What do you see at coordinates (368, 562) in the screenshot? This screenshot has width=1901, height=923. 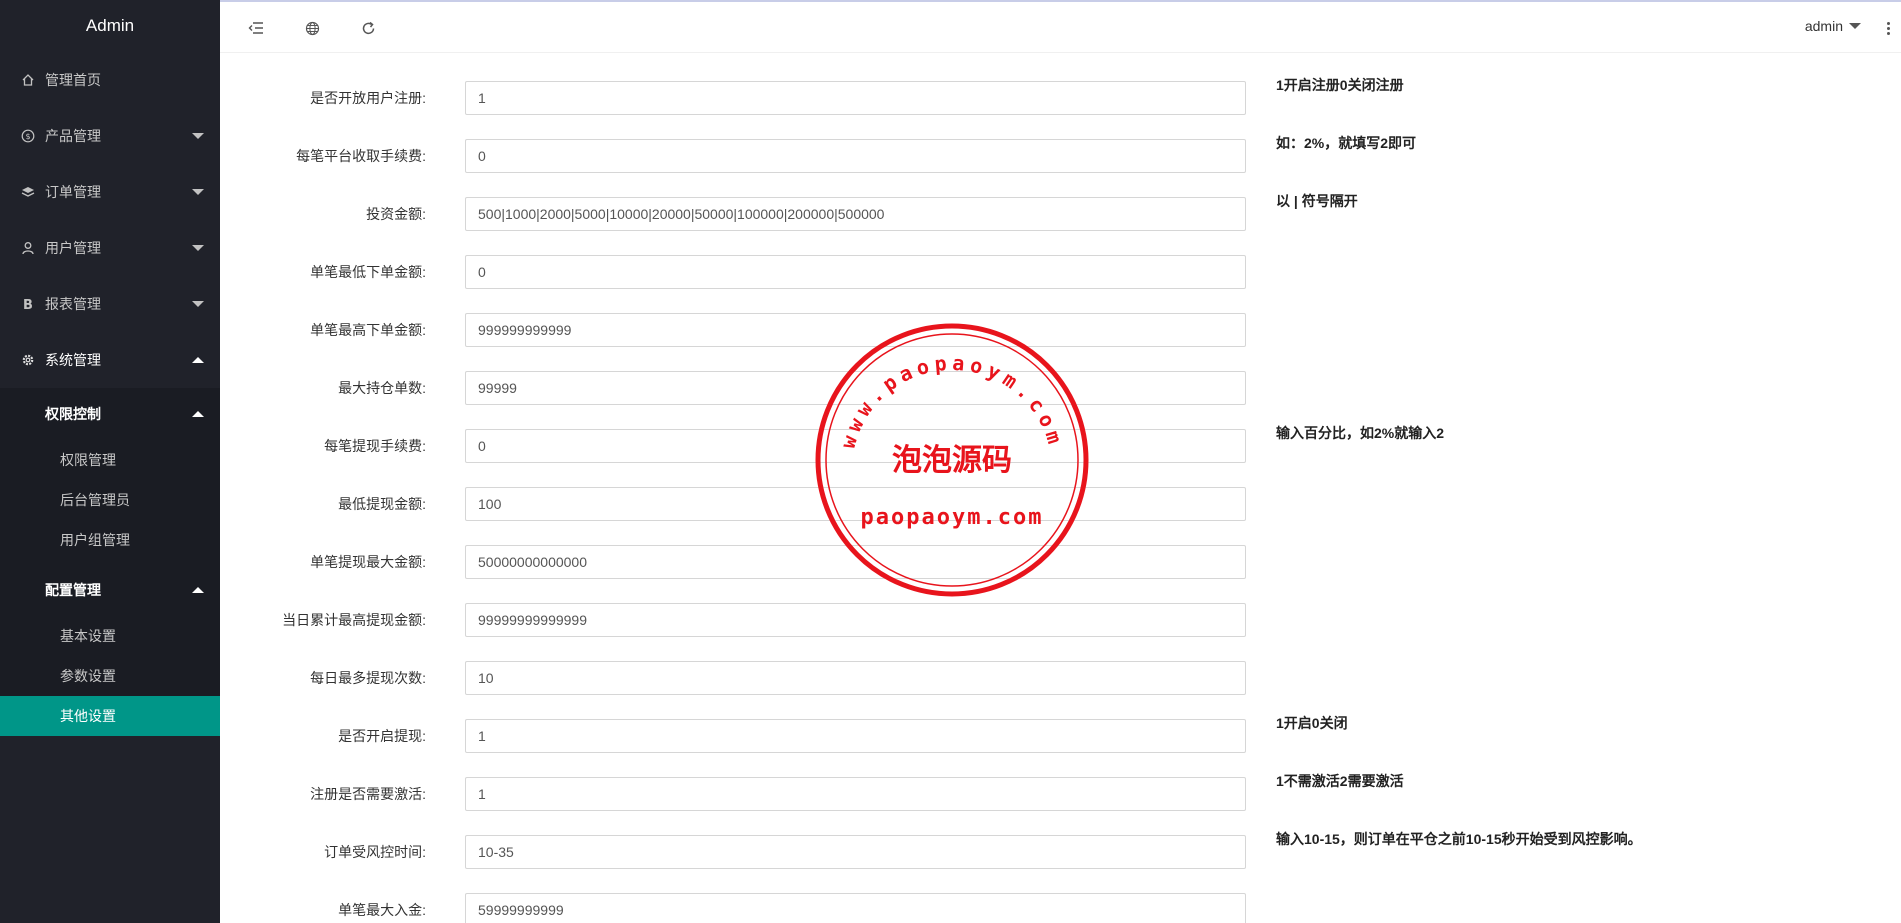 I see `field-label: 单笔提现最大金额:` at bounding box center [368, 562].